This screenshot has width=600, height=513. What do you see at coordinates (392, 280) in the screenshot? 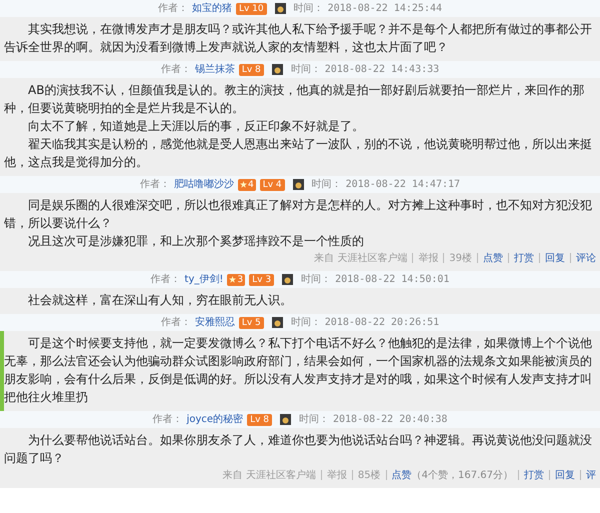
I see `post-time: 2018-08-22 14:50:01` at bounding box center [392, 280].